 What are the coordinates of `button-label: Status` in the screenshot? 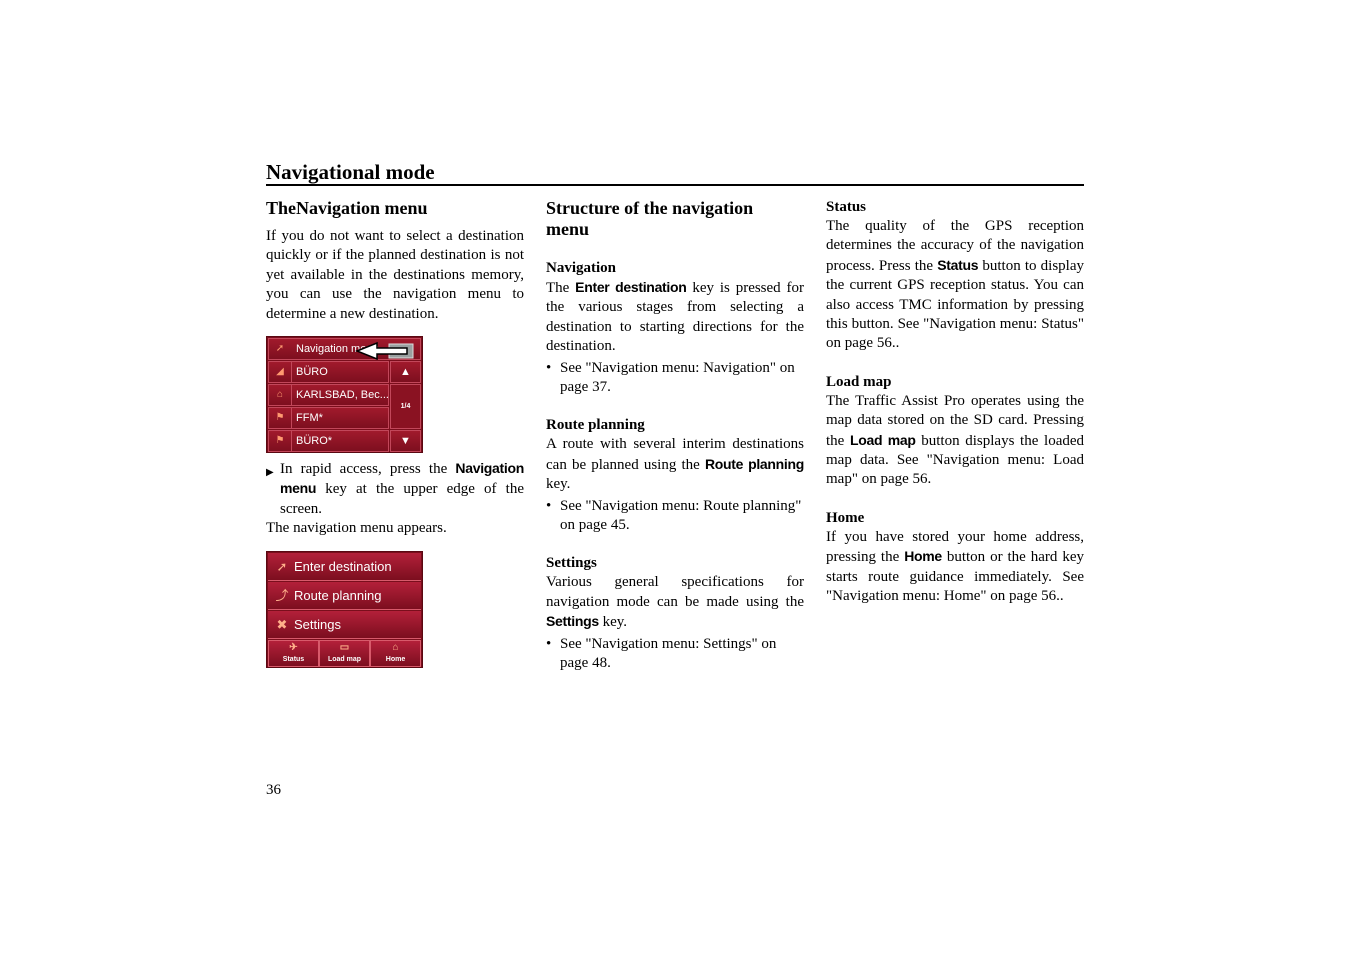 It's located at (293, 659).